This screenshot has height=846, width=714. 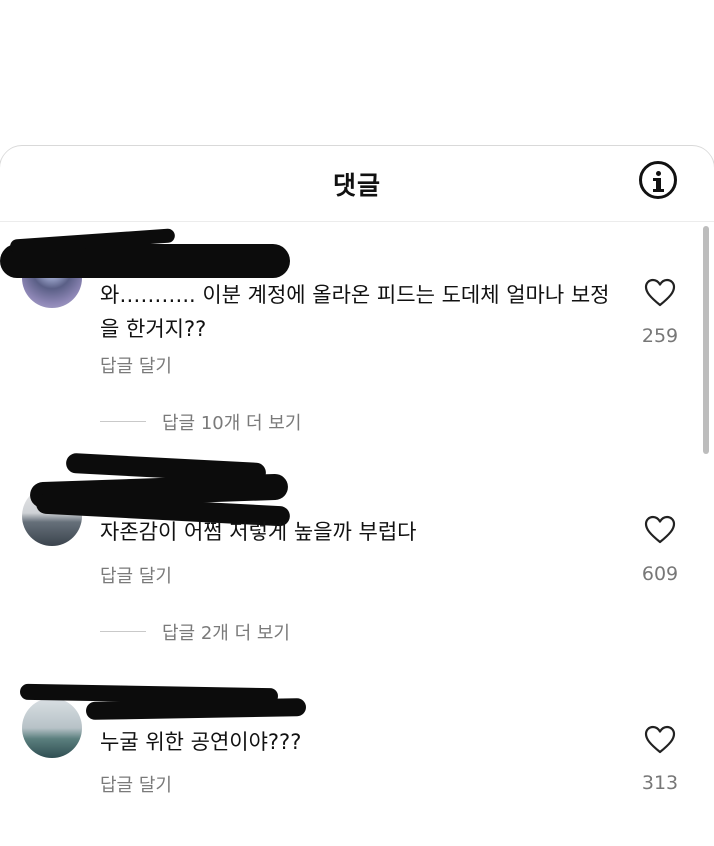 What do you see at coordinates (660, 574) in the screenshot?
I see `like-count: 609` at bounding box center [660, 574].